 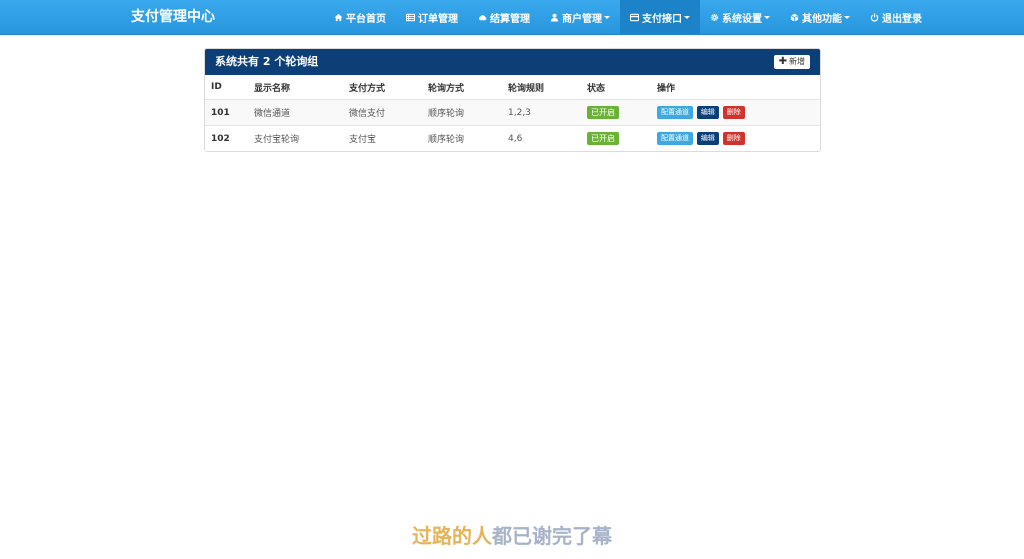 What do you see at coordinates (541, 138) in the screenshot?
I see `cell-rule: 4,6` at bounding box center [541, 138].